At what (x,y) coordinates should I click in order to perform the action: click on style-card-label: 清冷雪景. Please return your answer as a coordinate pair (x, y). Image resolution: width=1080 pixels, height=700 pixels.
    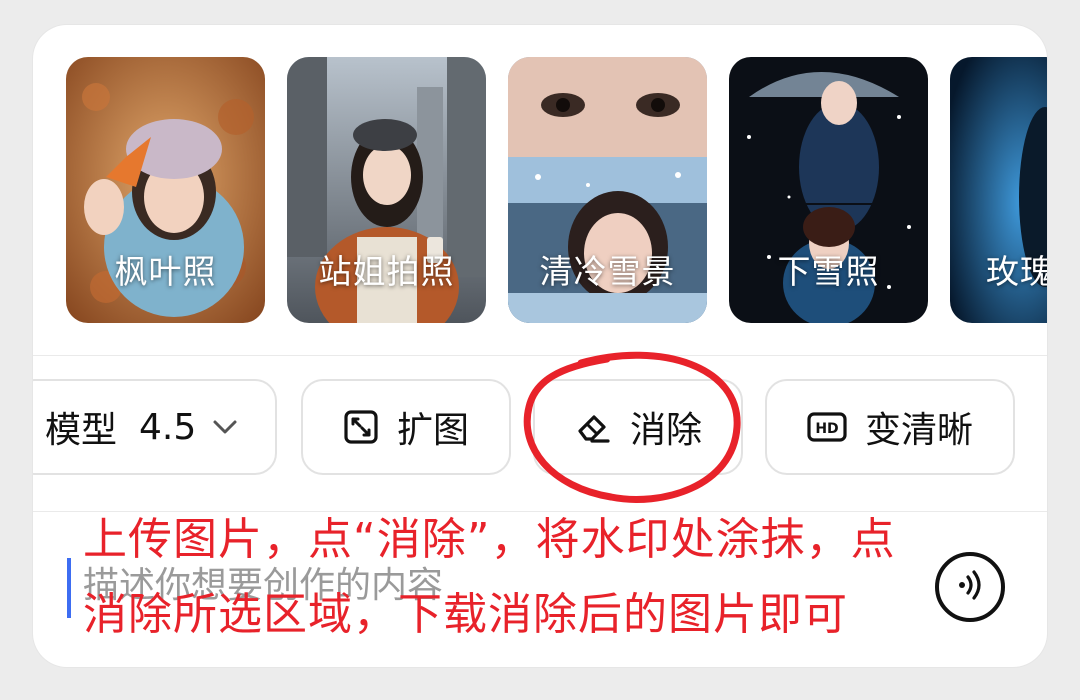
    Looking at the image, I should click on (607, 271).